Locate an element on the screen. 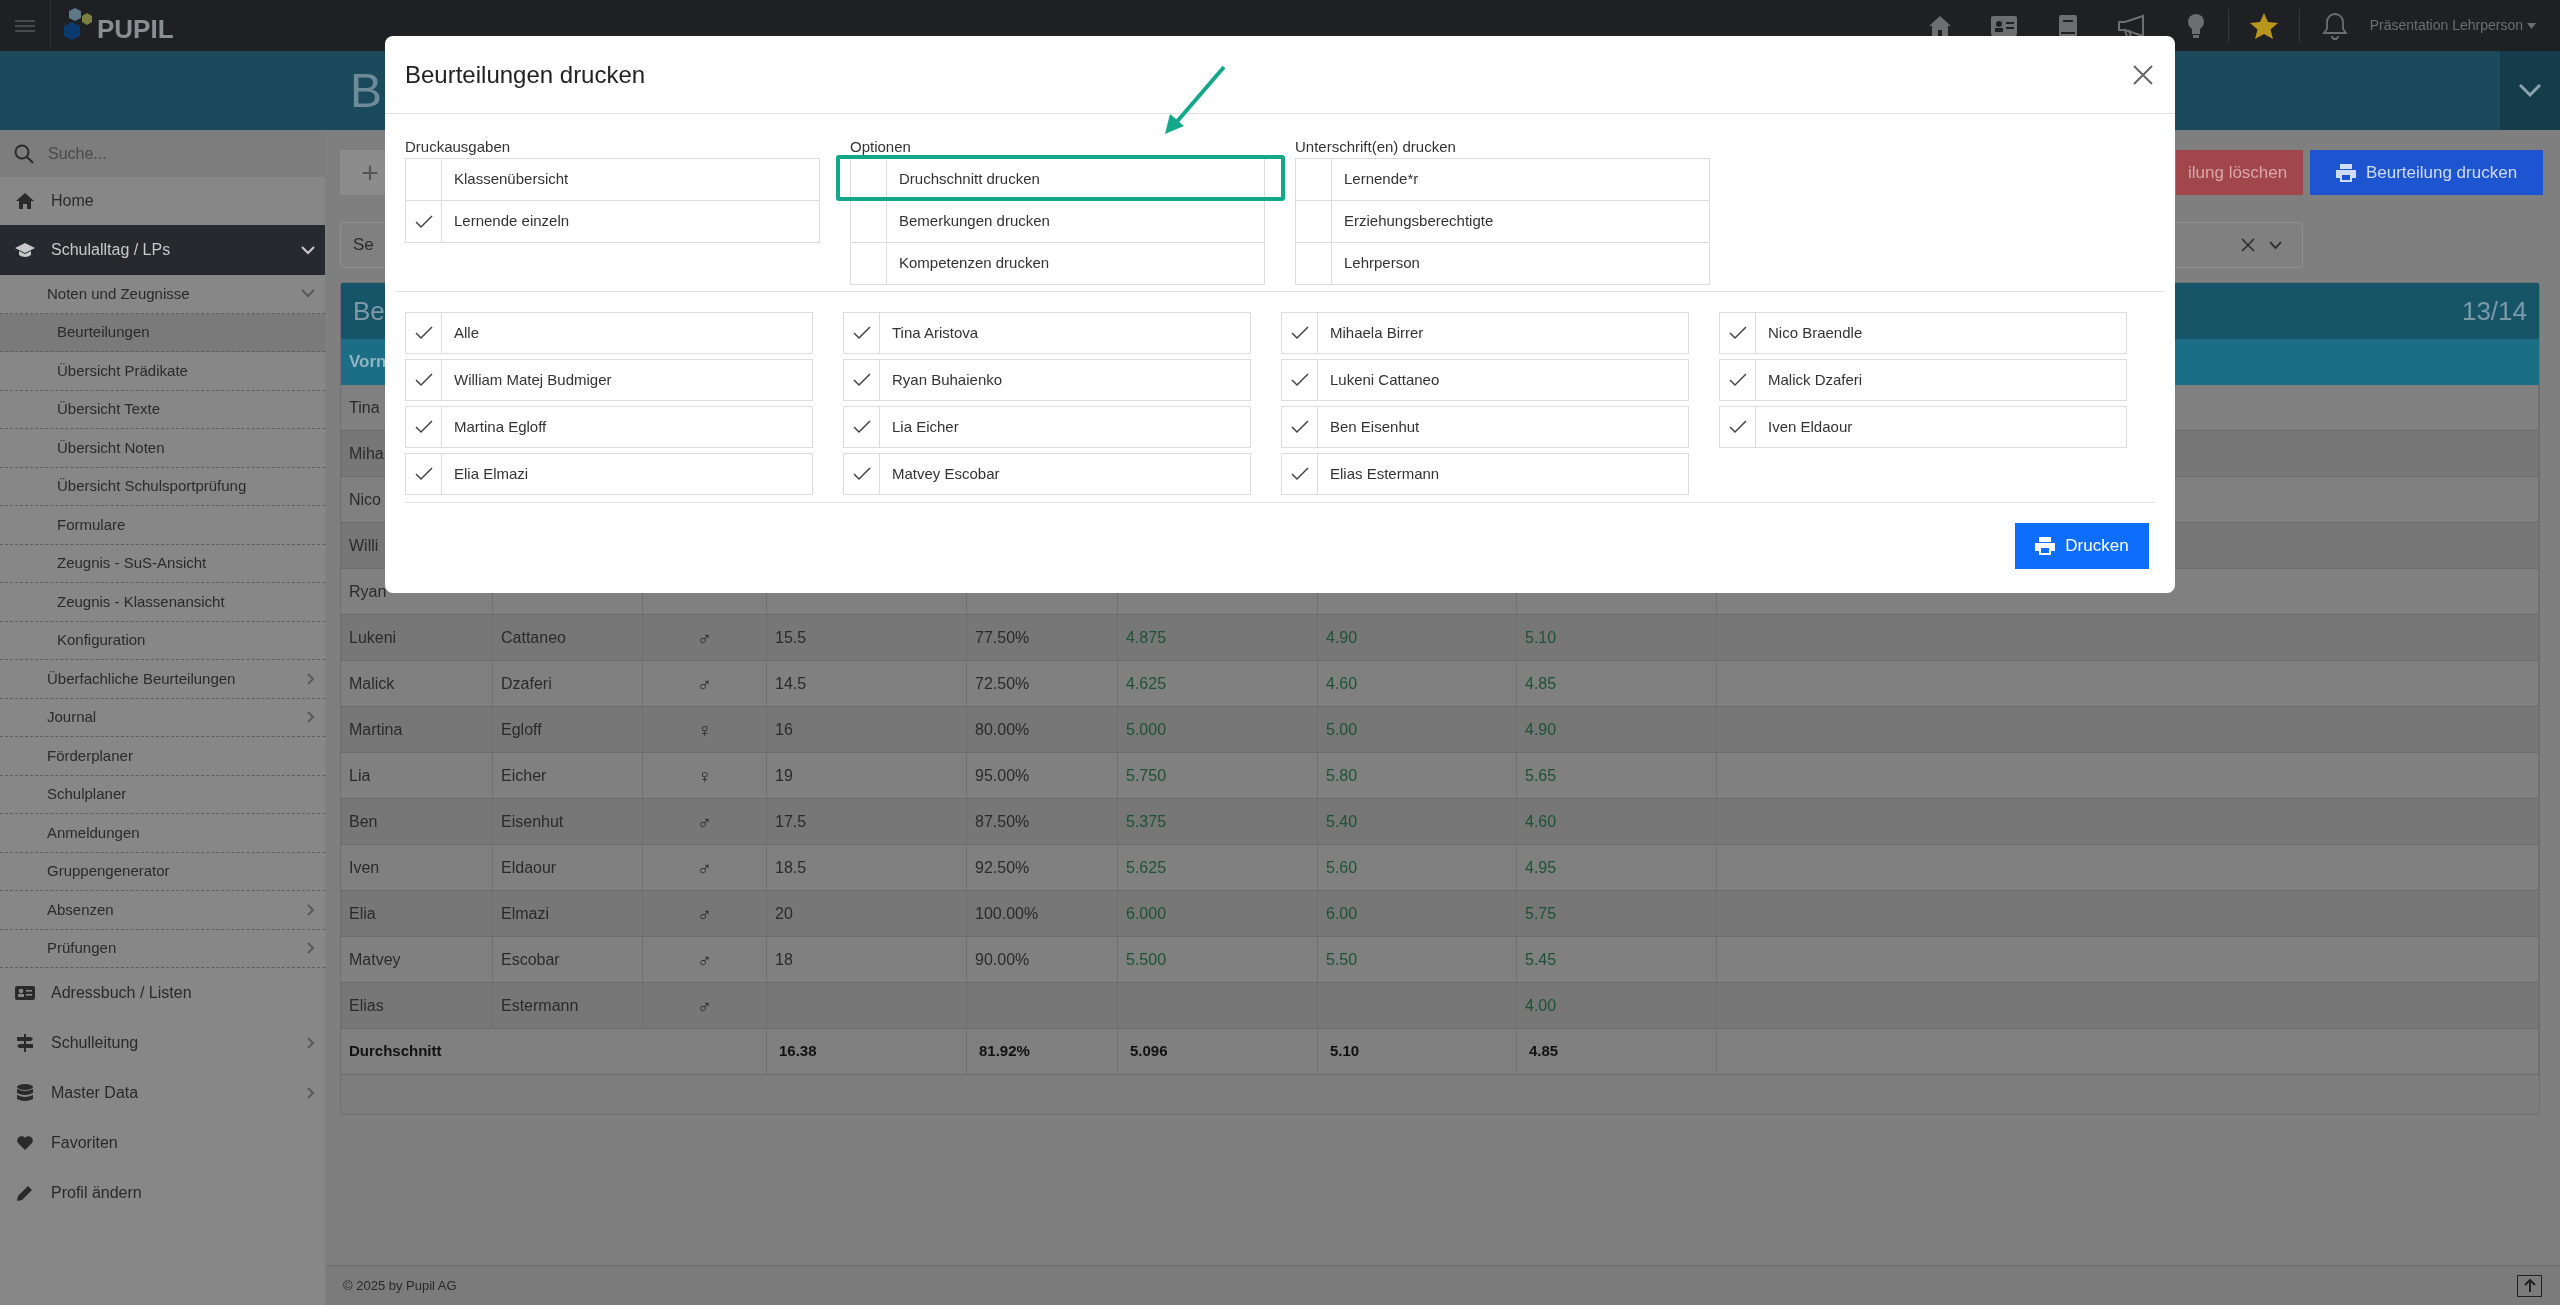 The width and height of the screenshot is (2560, 1305). sidebar-item: Master Data is located at coordinates (162, 1093).